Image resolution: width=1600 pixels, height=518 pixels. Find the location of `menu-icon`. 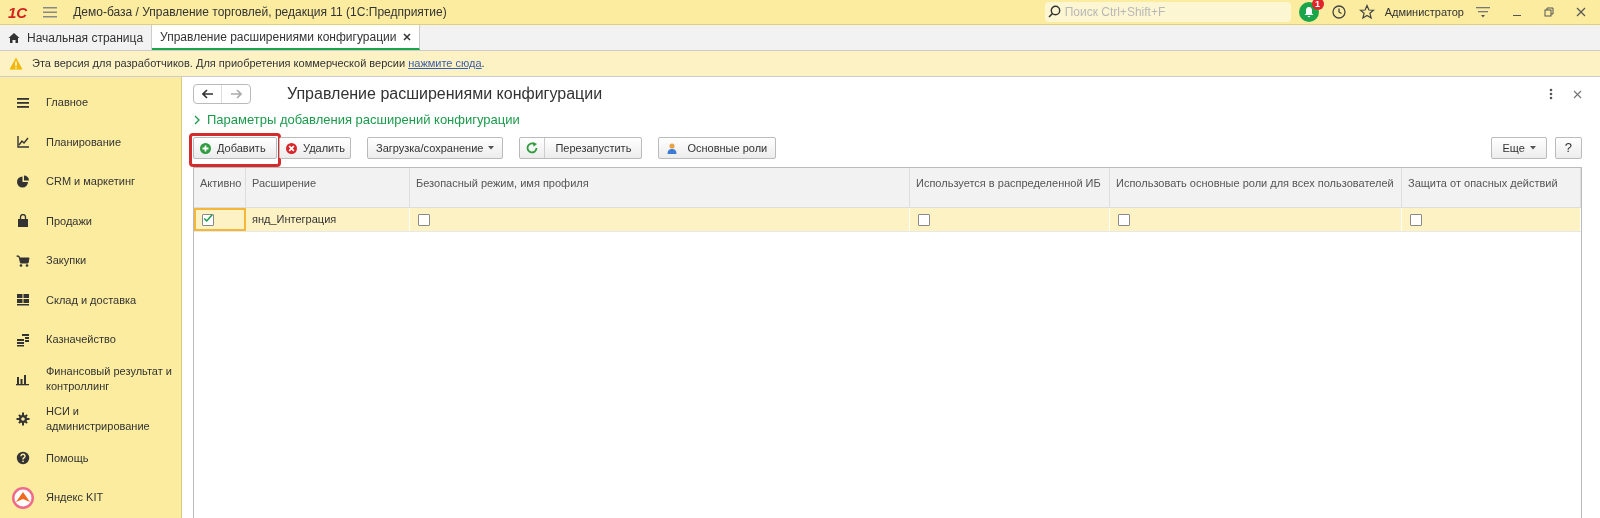

menu-icon is located at coordinates (50, 12).